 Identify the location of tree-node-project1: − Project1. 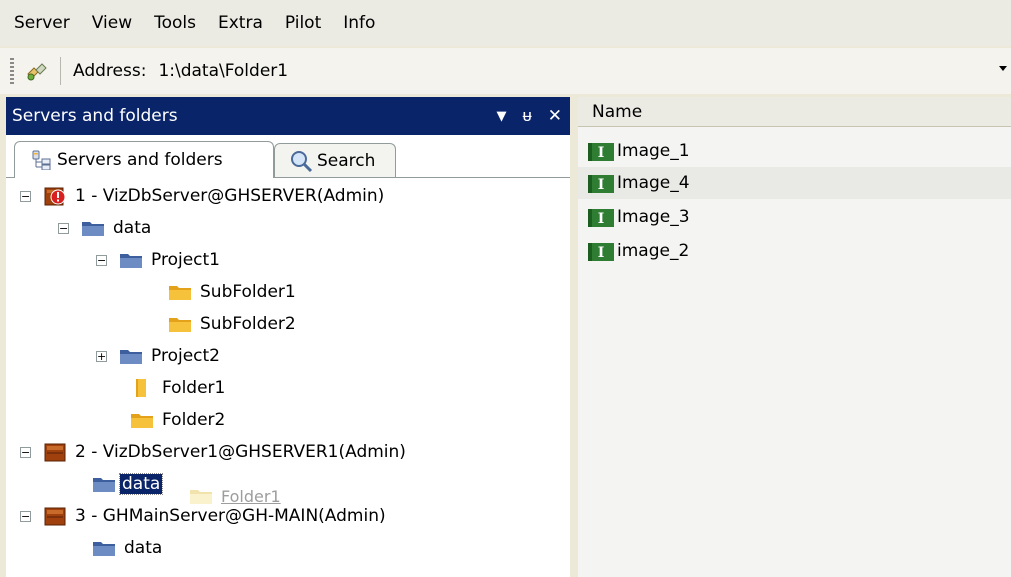
(158, 260).